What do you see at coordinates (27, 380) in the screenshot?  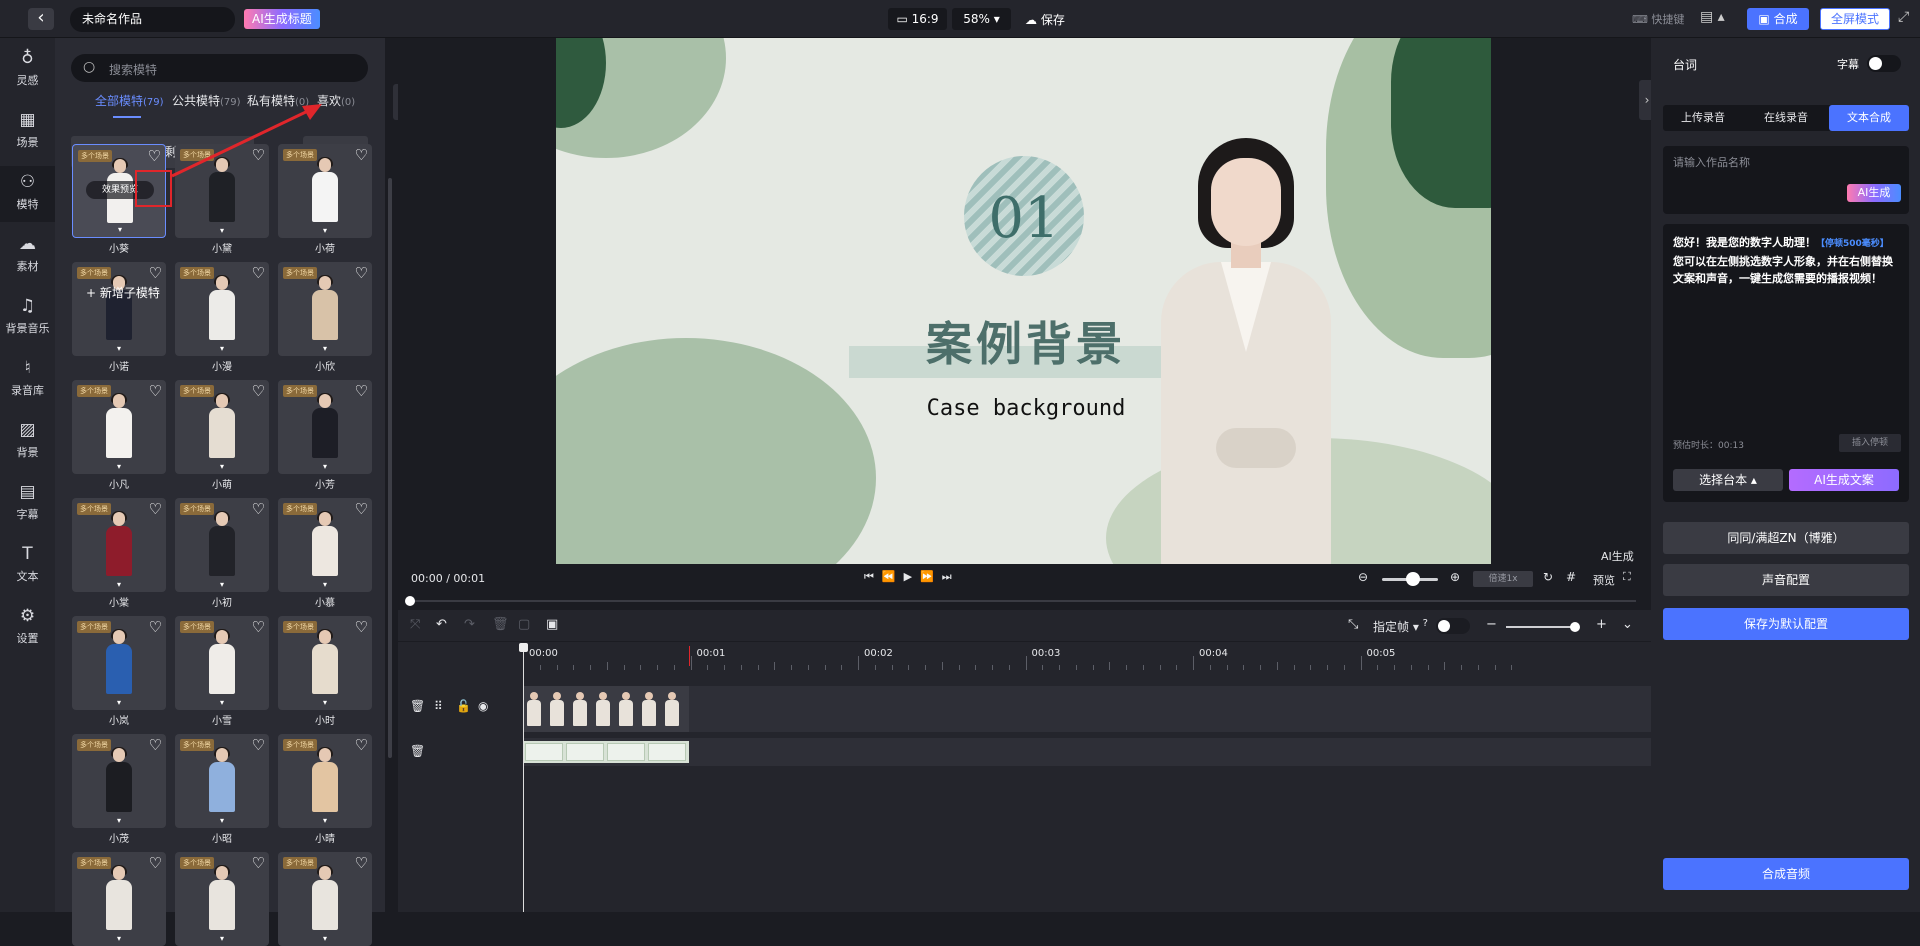 I see `nav-recordings: ♮ 录音库` at bounding box center [27, 380].